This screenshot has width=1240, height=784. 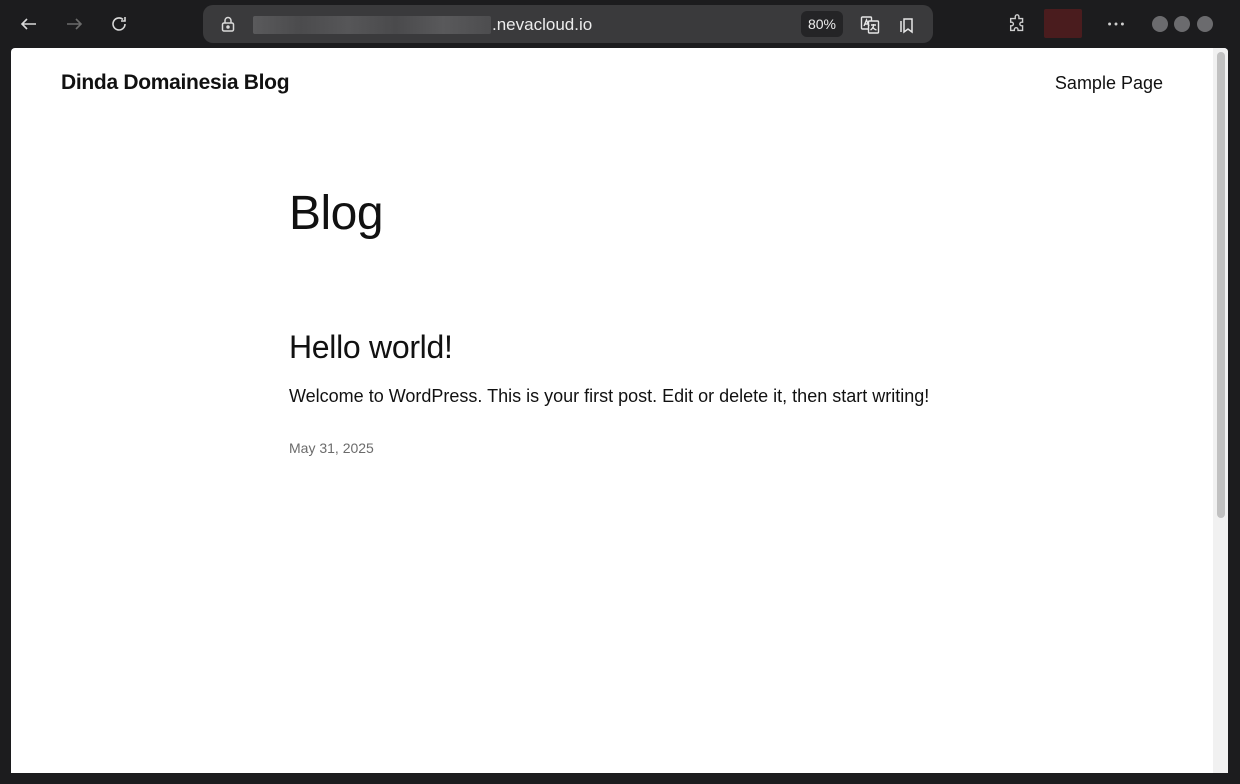 I want to click on post-date: May 31, 2025, so click(x=331, y=448).